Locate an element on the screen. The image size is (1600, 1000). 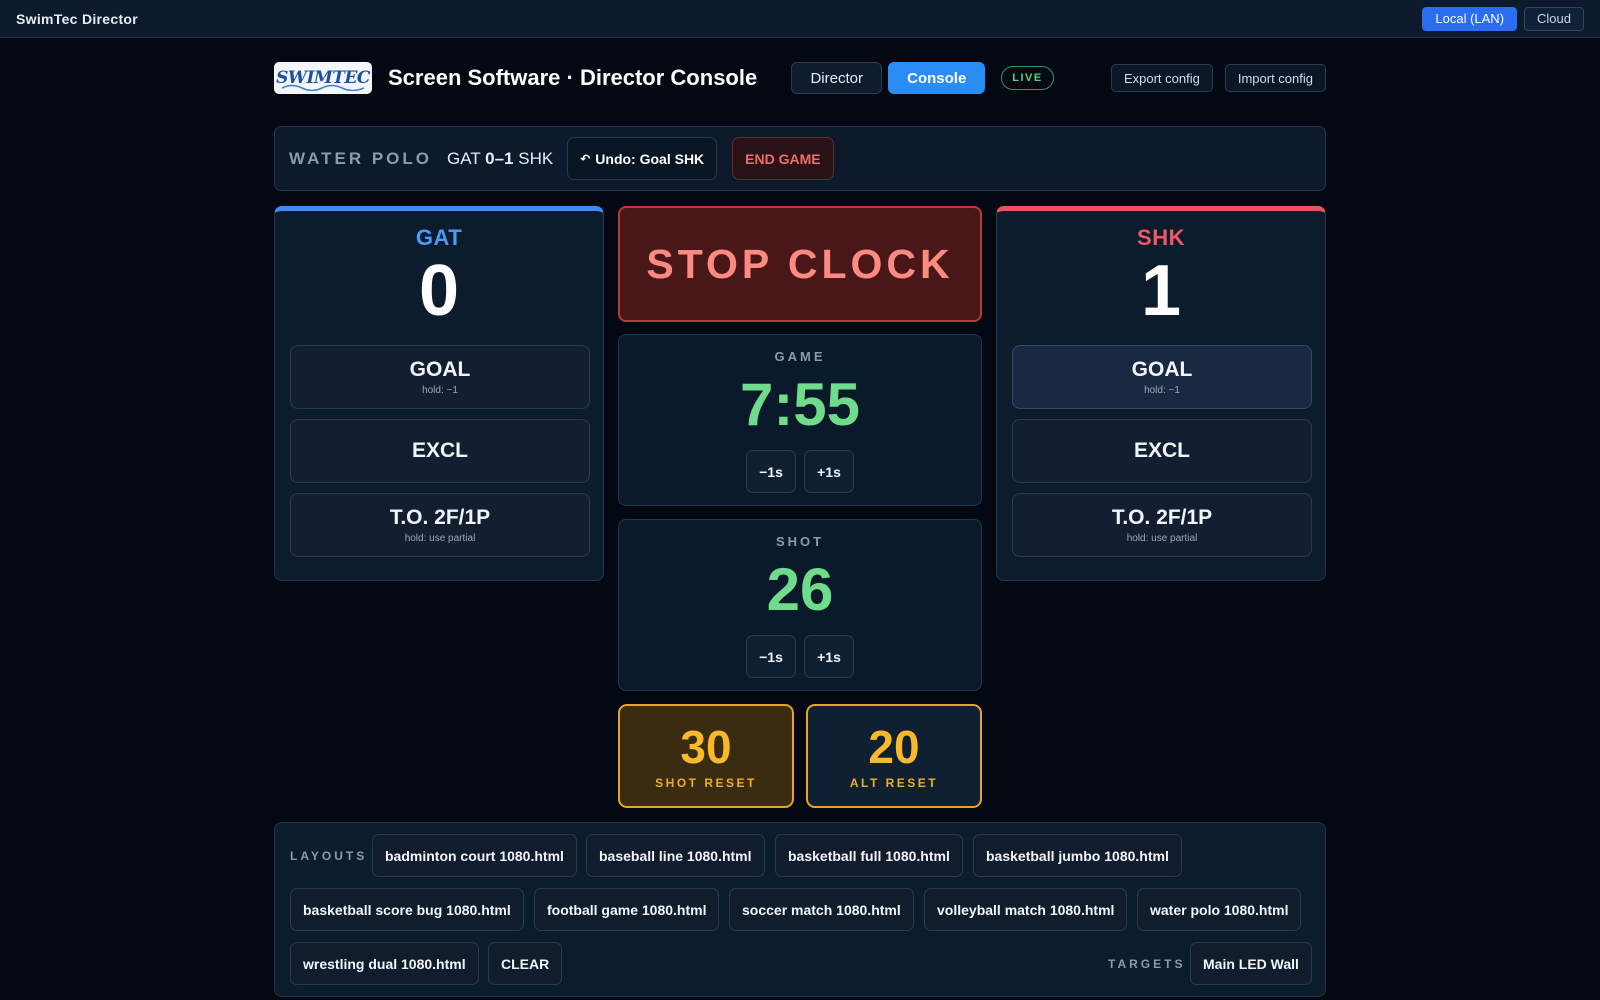
matchup-home: GAT is located at coordinates (464, 158).